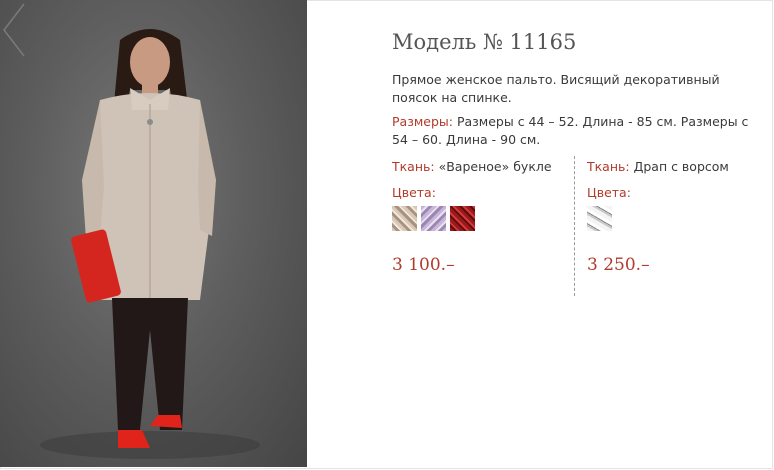 The width and height of the screenshot is (774, 470). I want to click on swatch-grey-white-pile, so click(599, 218).